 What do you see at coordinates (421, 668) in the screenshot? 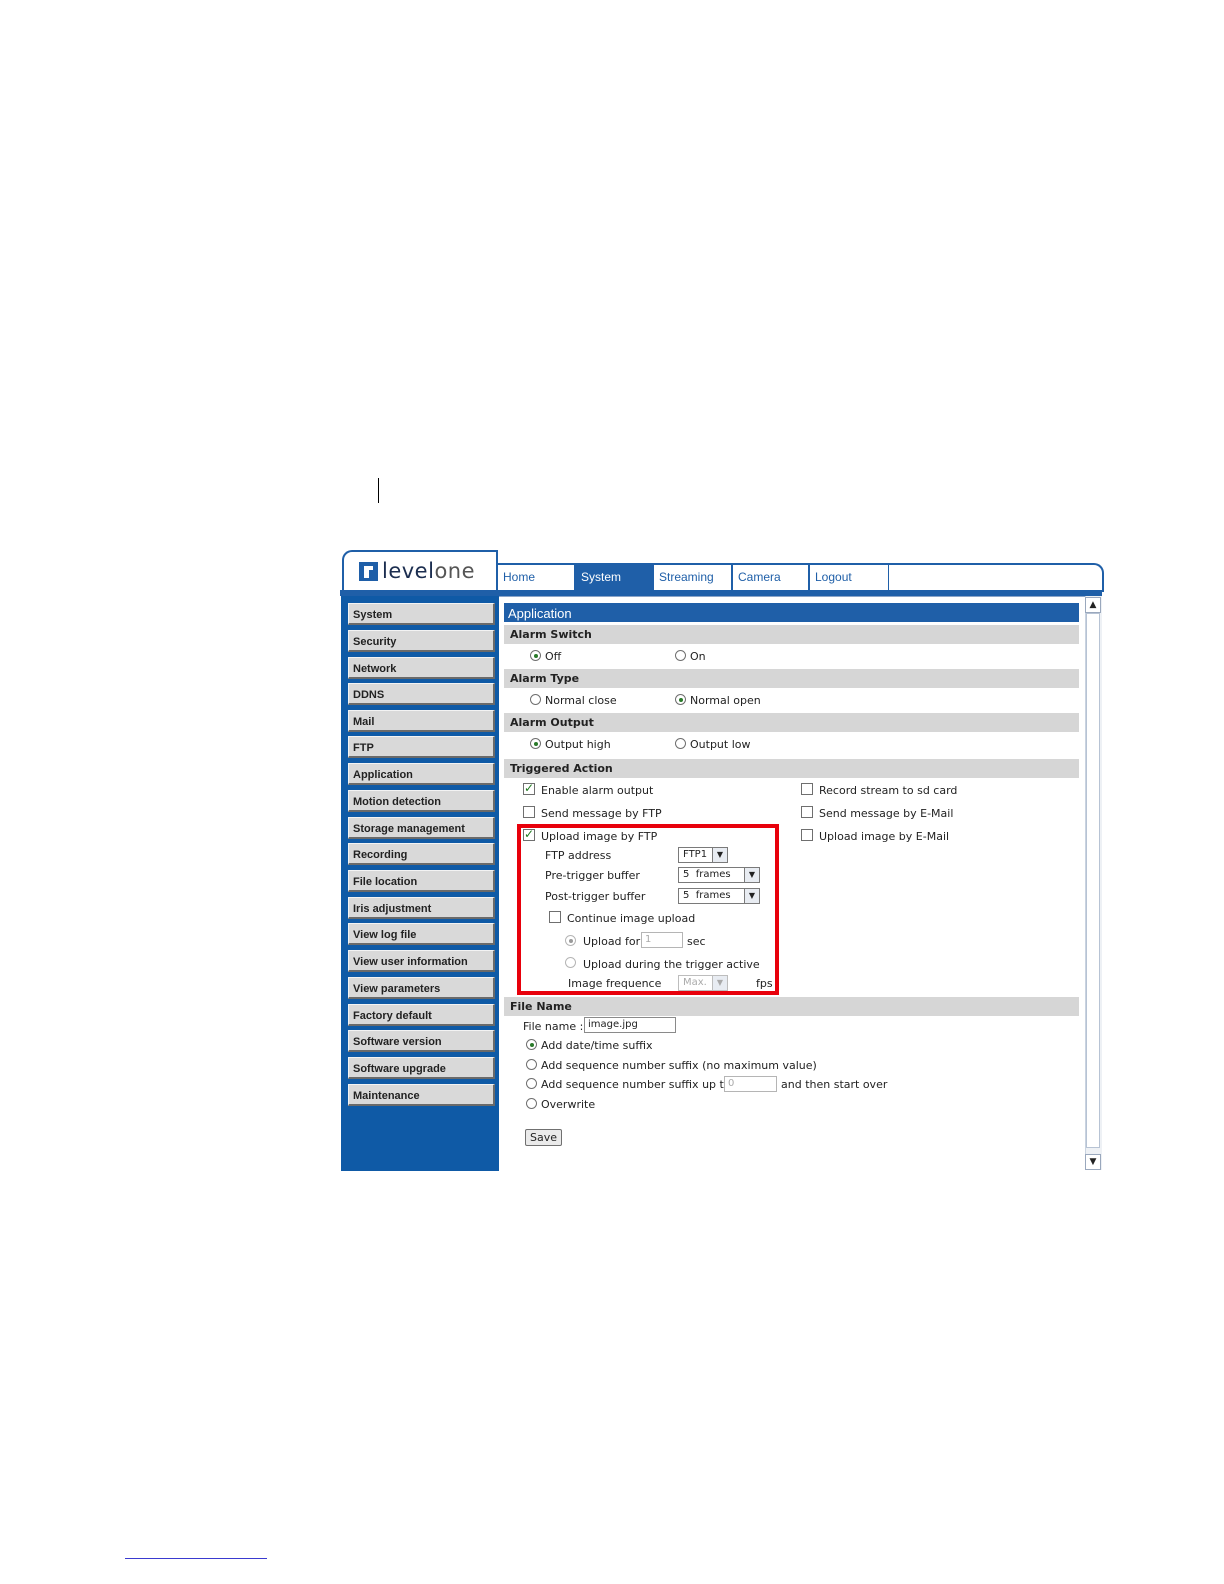
I see `sidebar-item-network: Network` at bounding box center [421, 668].